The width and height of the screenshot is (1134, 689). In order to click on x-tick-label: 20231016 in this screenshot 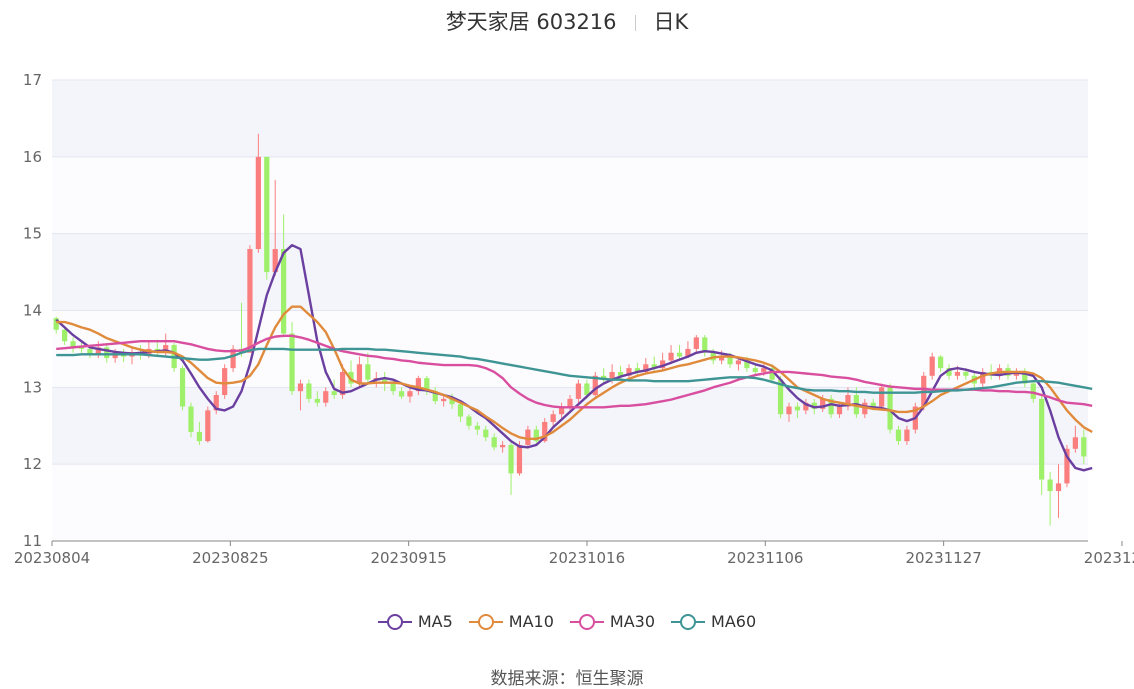, I will do `click(587, 558)`.